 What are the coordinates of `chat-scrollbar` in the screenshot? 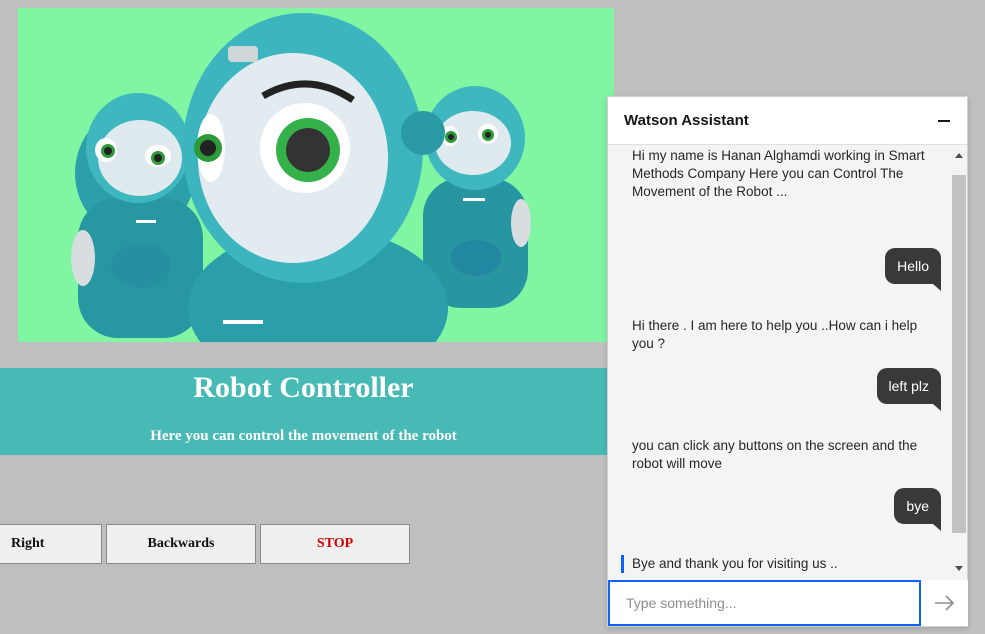 It's located at (959, 362).